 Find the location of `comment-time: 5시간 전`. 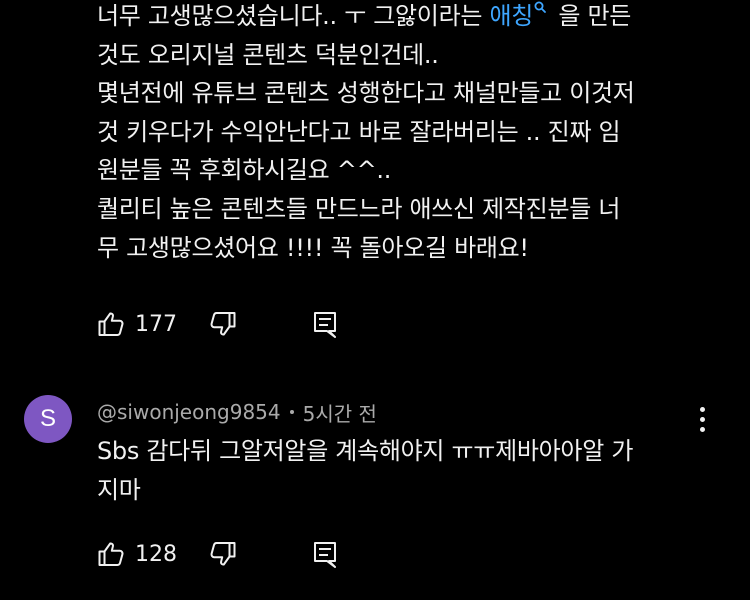

comment-time: 5시간 전 is located at coordinates (339, 413).